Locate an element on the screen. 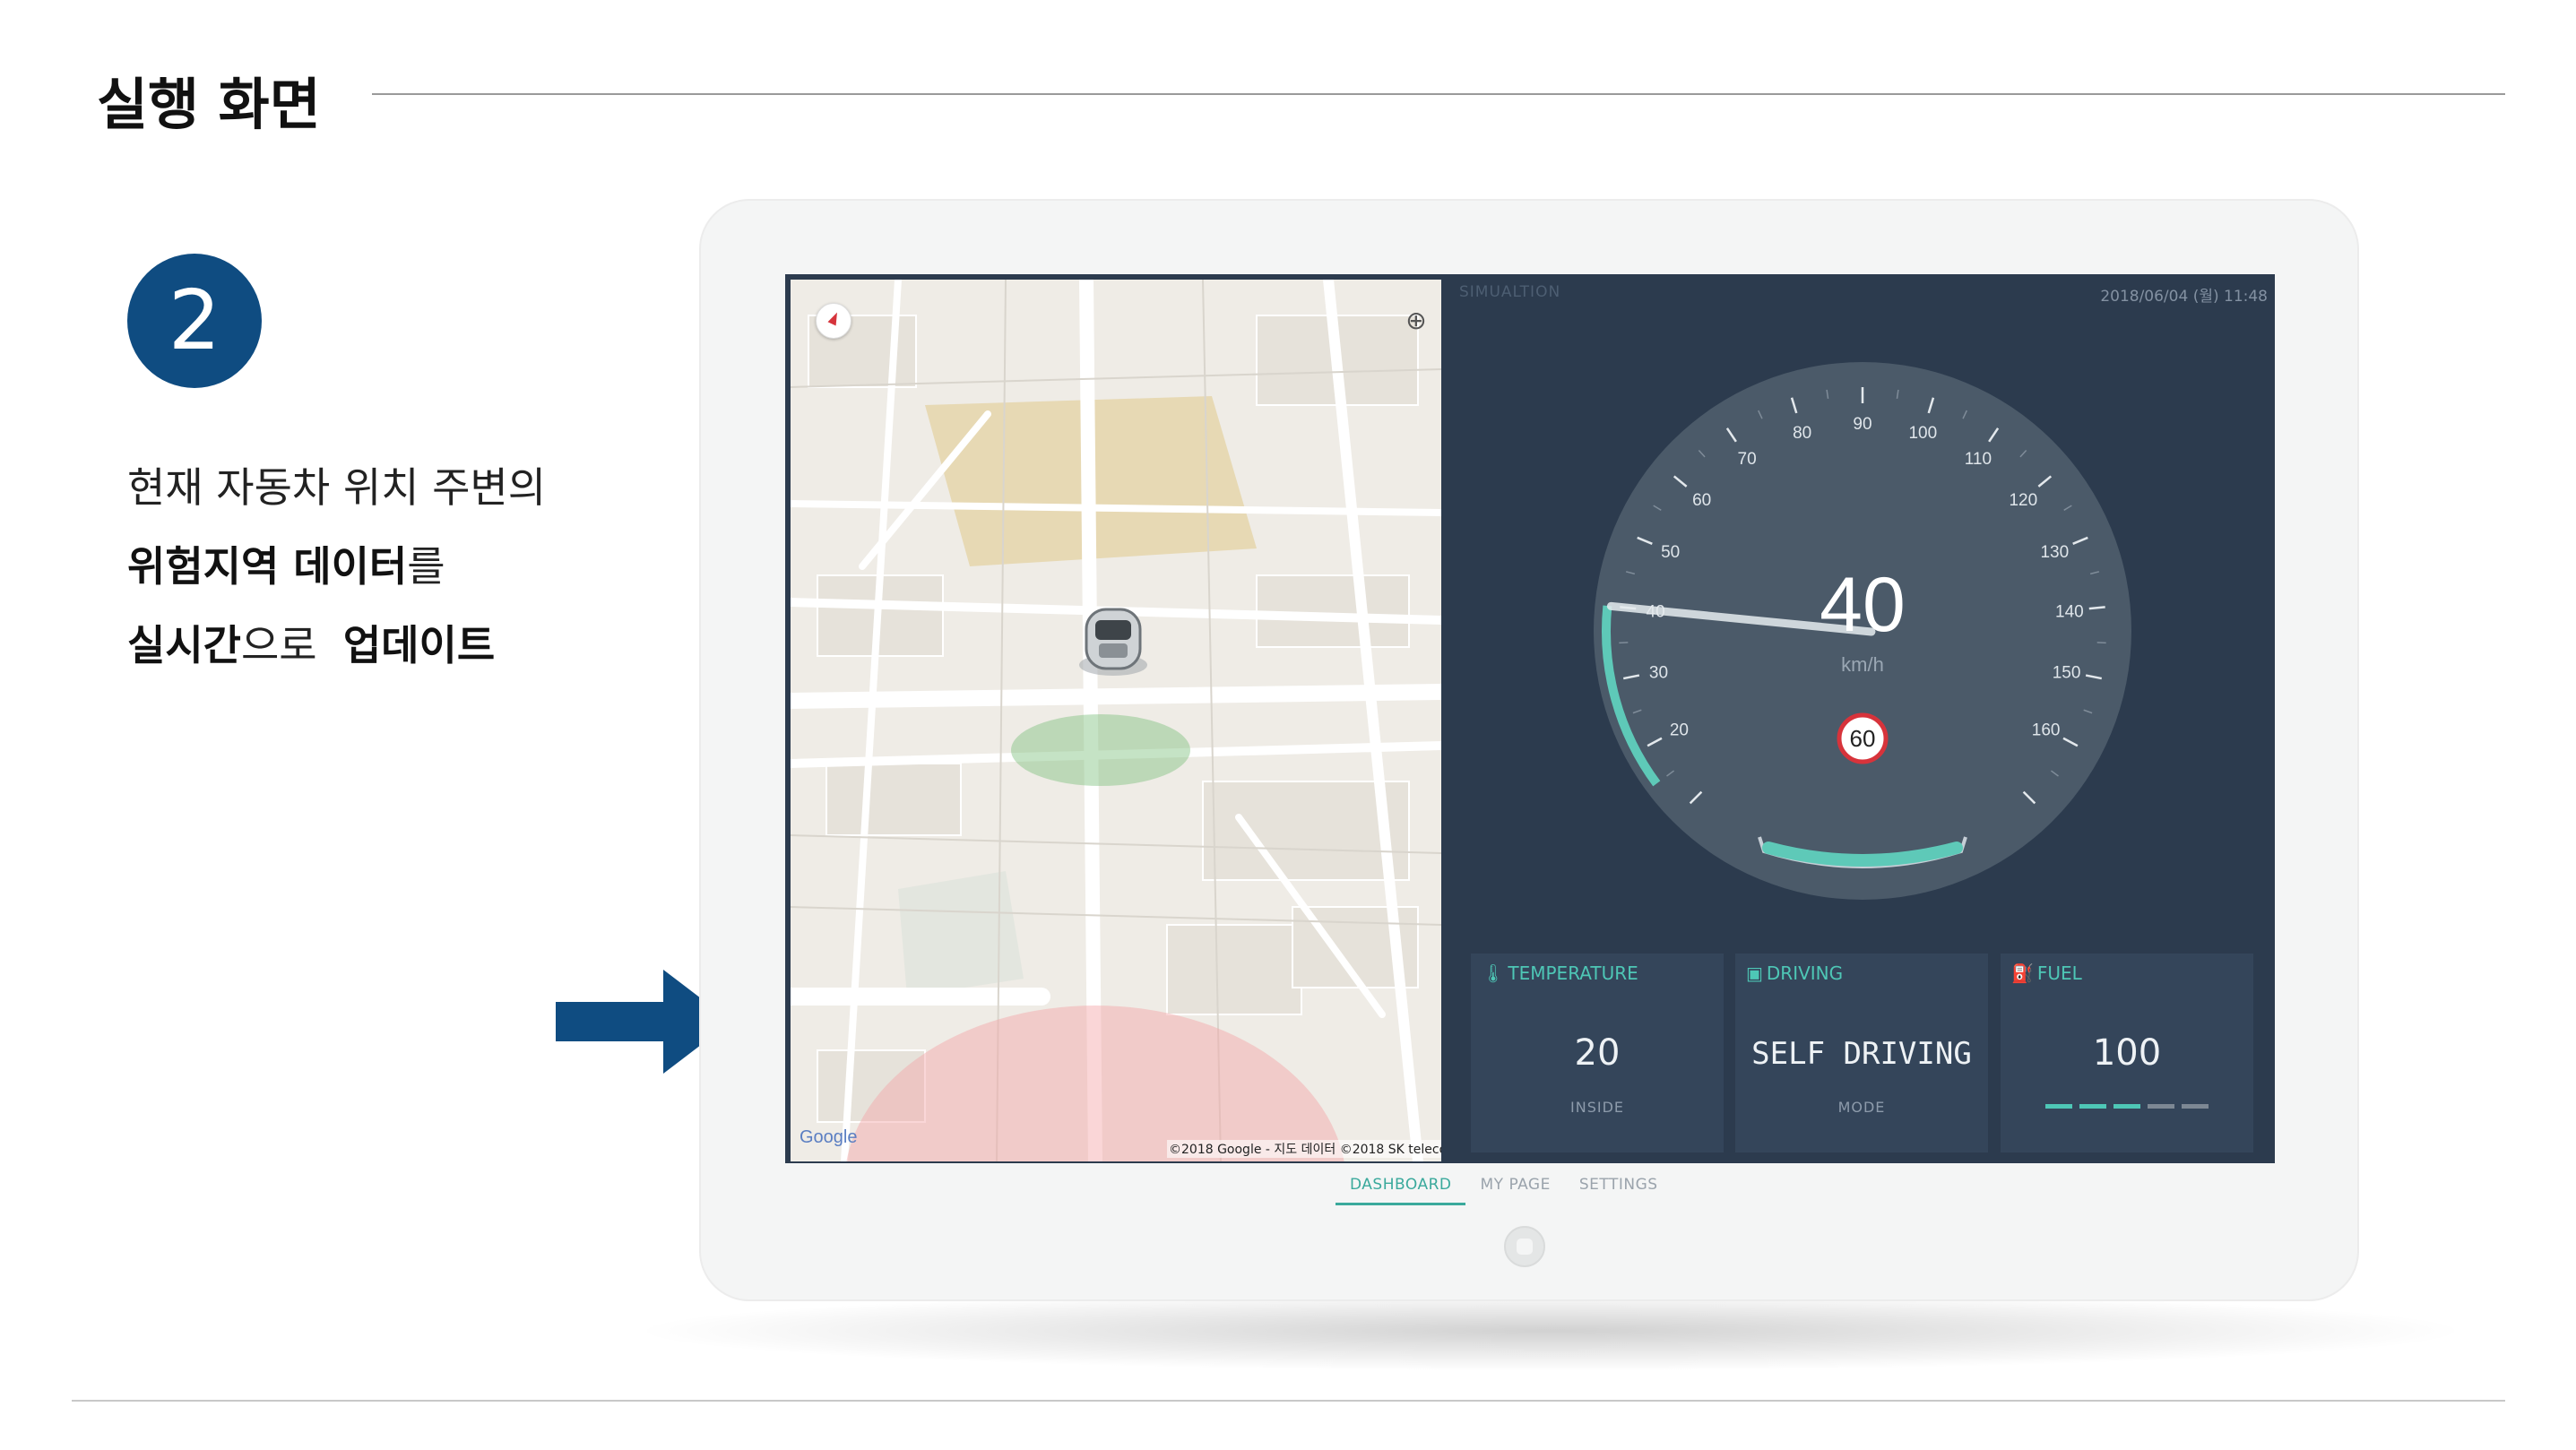 This screenshot has height=1450, width=2576. description-text: 으로 is located at coordinates (278, 645).